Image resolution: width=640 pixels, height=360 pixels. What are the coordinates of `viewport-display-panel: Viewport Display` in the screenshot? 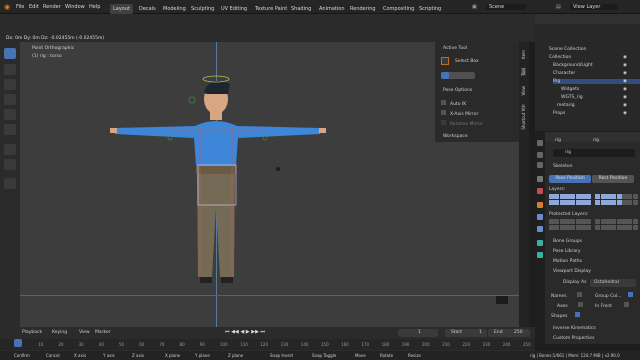 It's located at (572, 271).